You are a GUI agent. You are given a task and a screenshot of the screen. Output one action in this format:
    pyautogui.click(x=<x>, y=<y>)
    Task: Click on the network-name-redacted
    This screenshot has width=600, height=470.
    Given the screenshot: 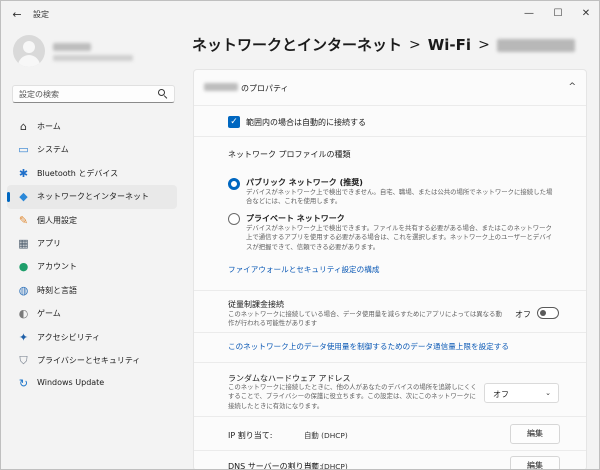 What is the action you would take?
    pyautogui.click(x=535, y=45)
    